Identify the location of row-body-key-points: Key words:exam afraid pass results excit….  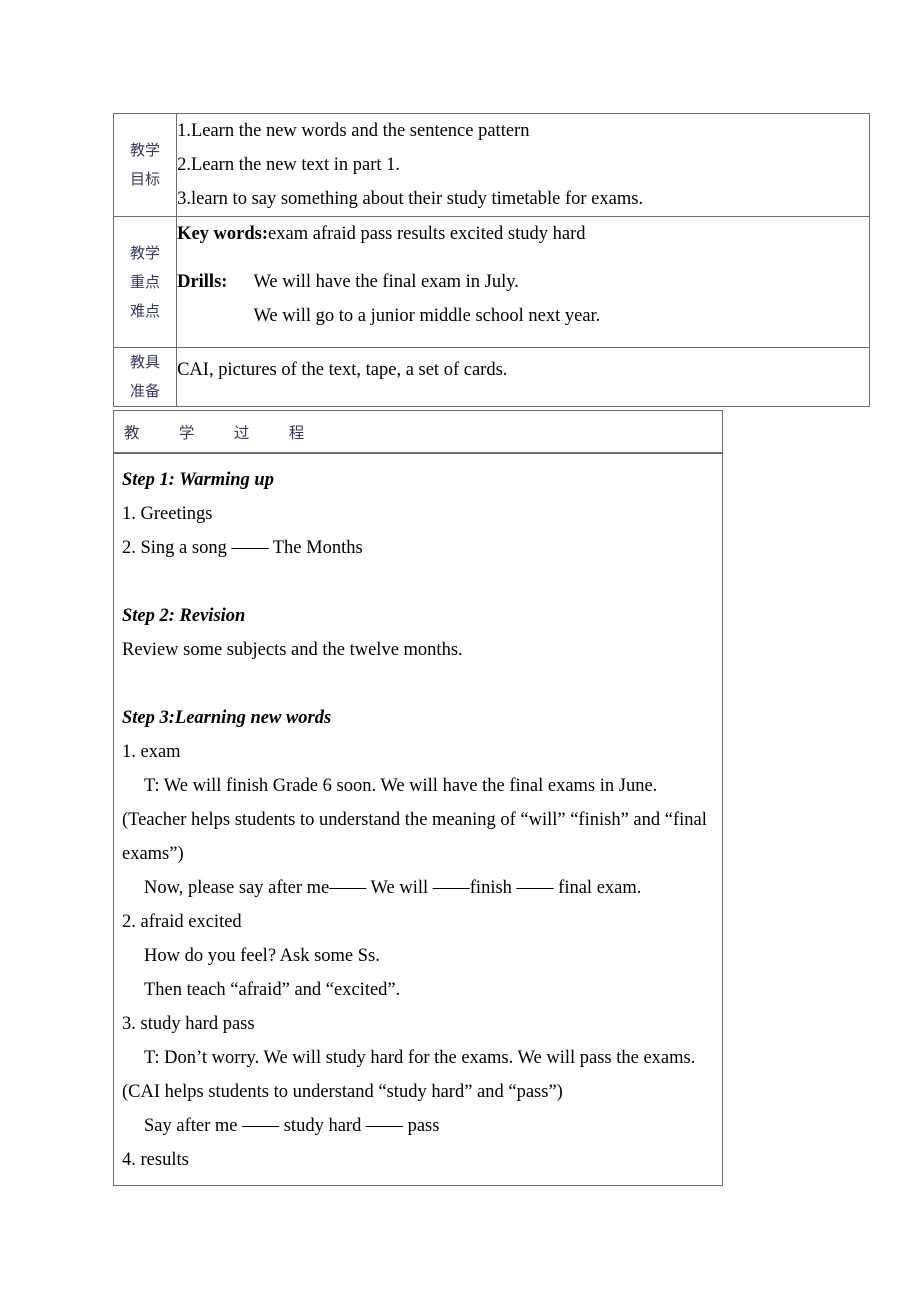
(523, 282).